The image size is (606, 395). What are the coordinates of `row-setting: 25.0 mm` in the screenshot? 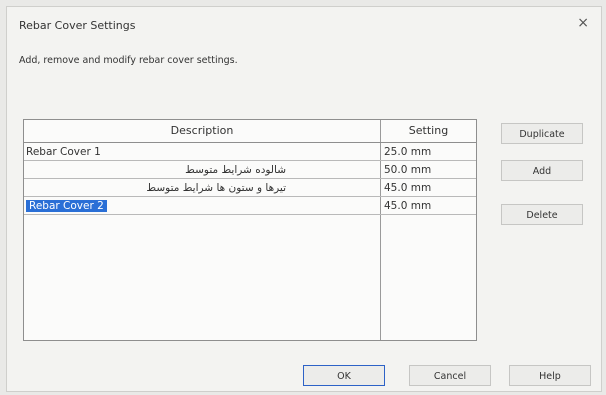 It's located at (407, 152).